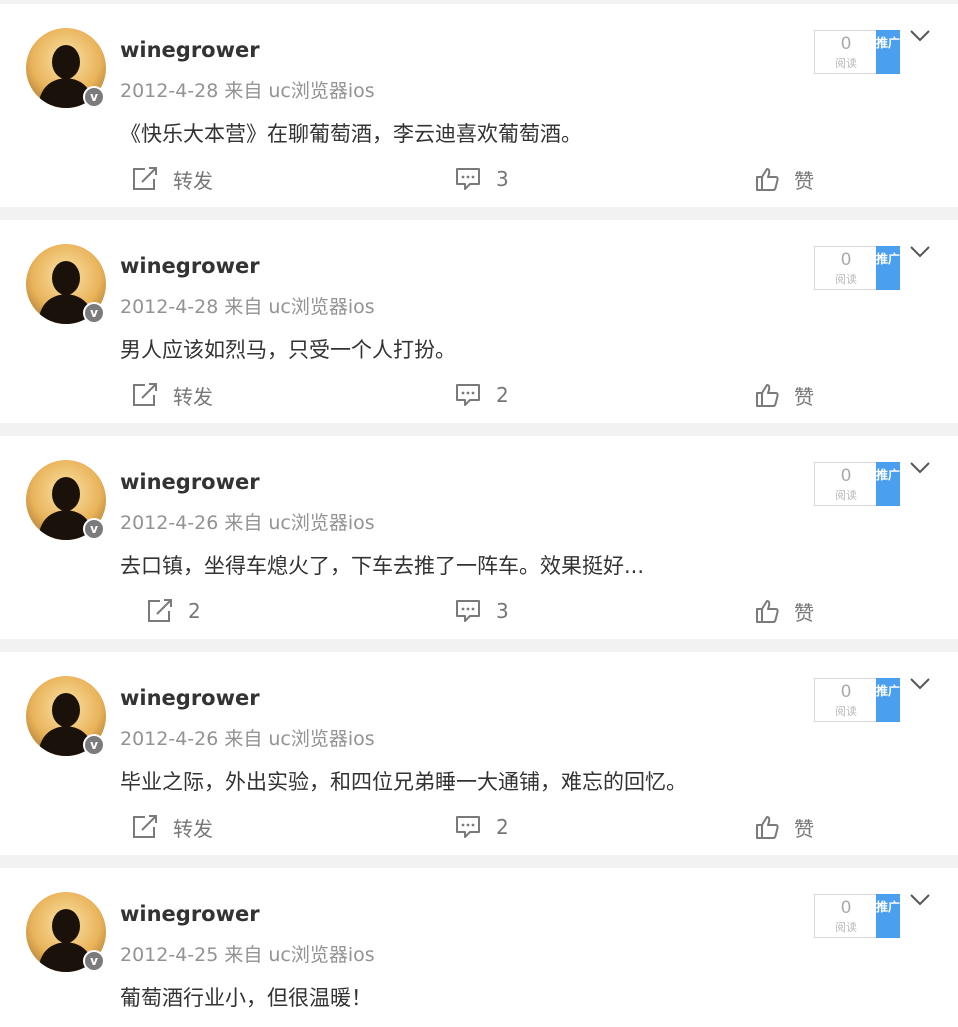 The image size is (958, 1027). What do you see at coordinates (246, 998) in the screenshot?
I see `post-text: 葡萄酒行业小，但很温暖！` at bounding box center [246, 998].